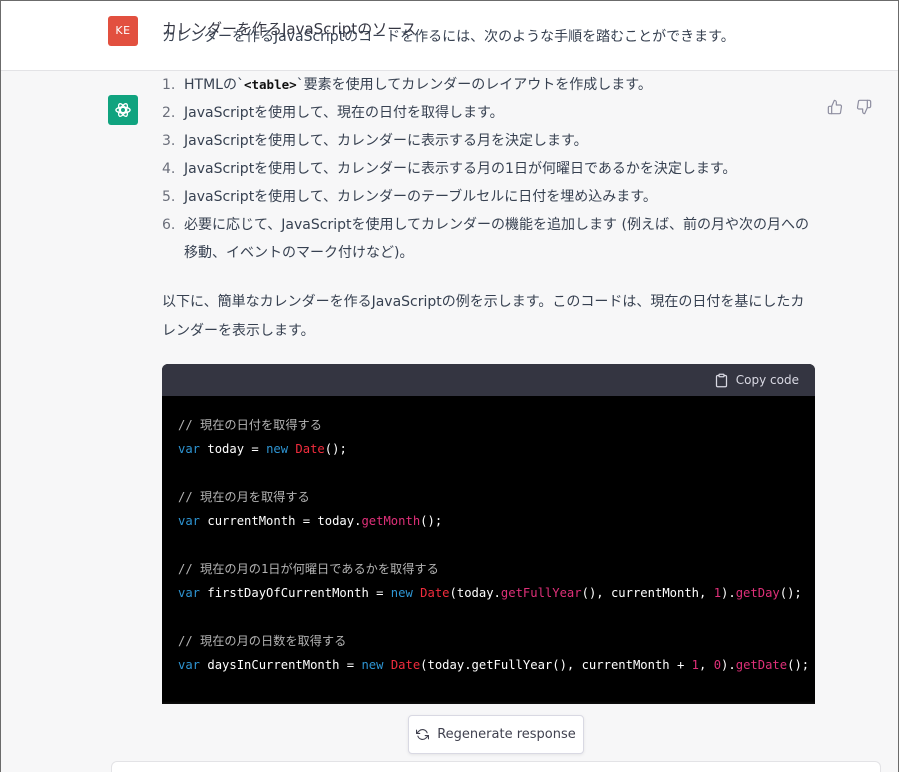 The image size is (899, 772). What do you see at coordinates (123, 31) in the screenshot?
I see `user-avatar: KE` at bounding box center [123, 31].